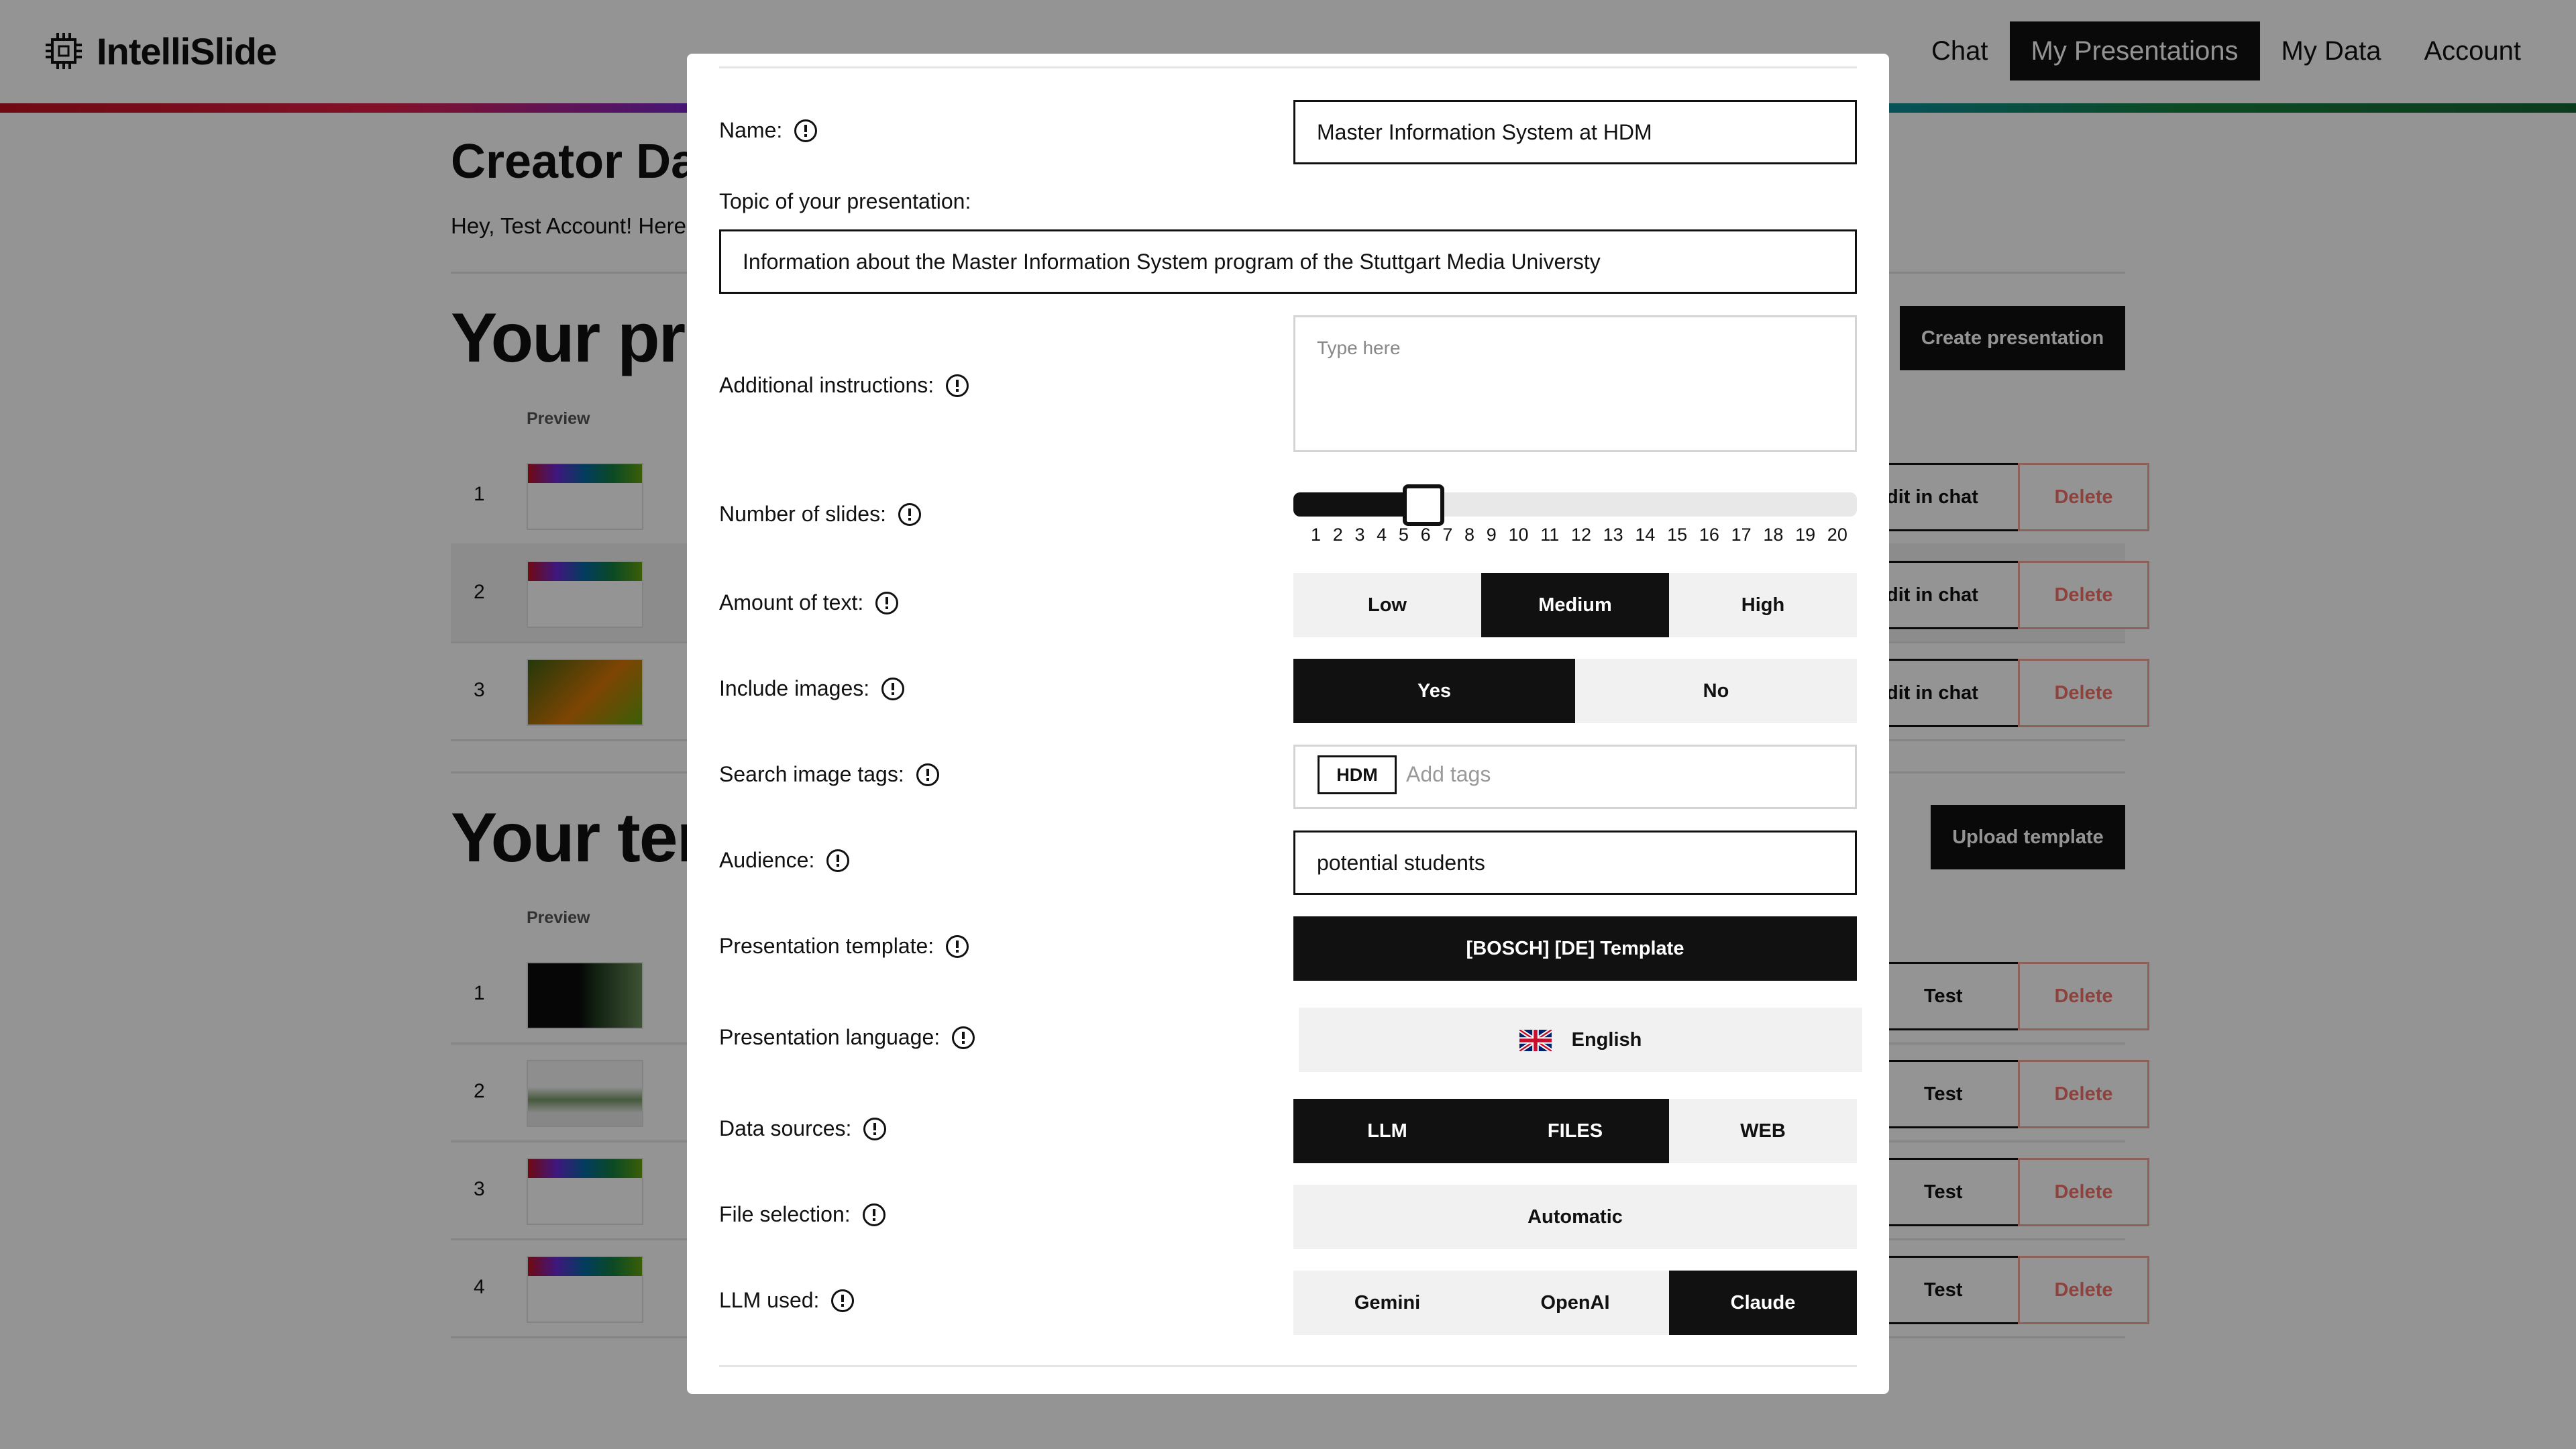 This screenshot has height=1449, width=2576. I want to click on instructions-label: Additional instructions:, so click(844, 385).